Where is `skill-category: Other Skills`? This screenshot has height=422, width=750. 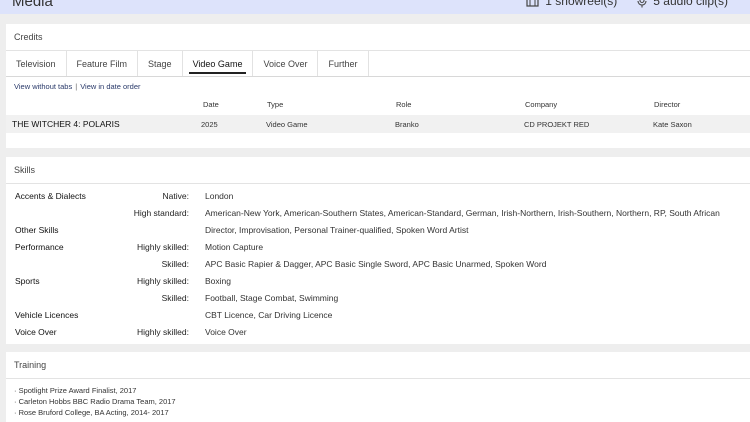
skill-category: Other Skills is located at coordinates (37, 230).